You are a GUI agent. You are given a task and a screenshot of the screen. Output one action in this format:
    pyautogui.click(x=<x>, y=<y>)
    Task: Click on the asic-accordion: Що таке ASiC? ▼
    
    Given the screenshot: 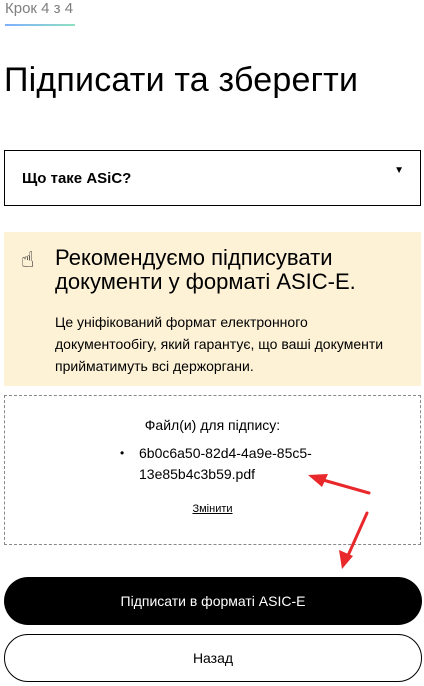 What is the action you would take?
    pyautogui.click(x=212, y=178)
    